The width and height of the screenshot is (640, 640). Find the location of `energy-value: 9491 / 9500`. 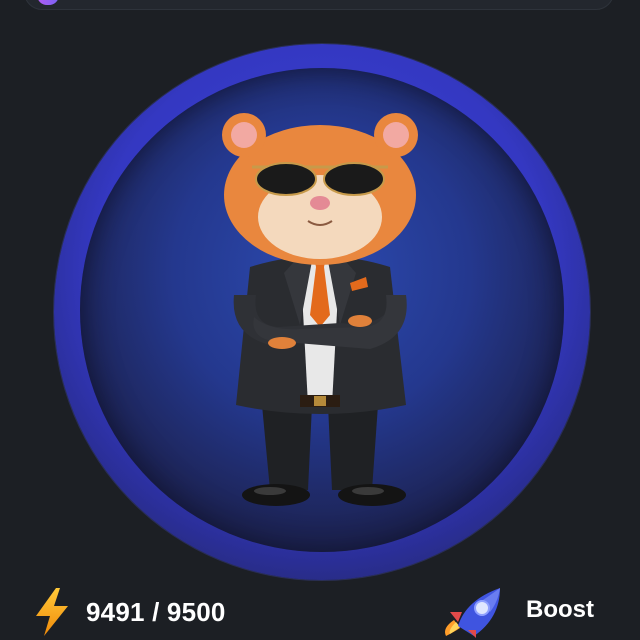

energy-value: 9491 / 9500 is located at coordinates (156, 611).